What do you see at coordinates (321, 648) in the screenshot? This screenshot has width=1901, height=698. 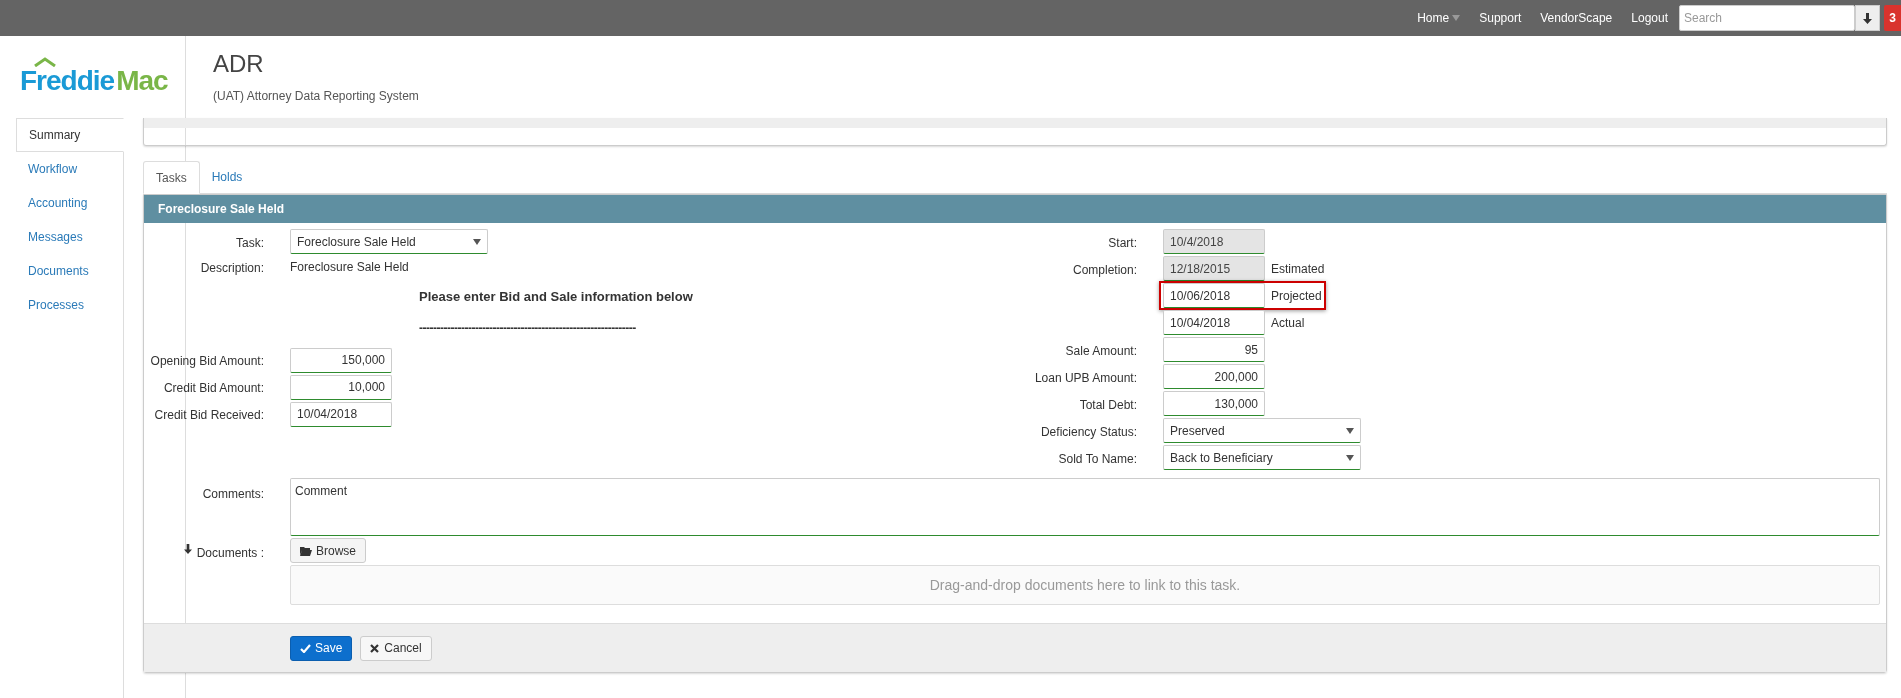 I see `save-button: Save` at bounding box center [321, 648].